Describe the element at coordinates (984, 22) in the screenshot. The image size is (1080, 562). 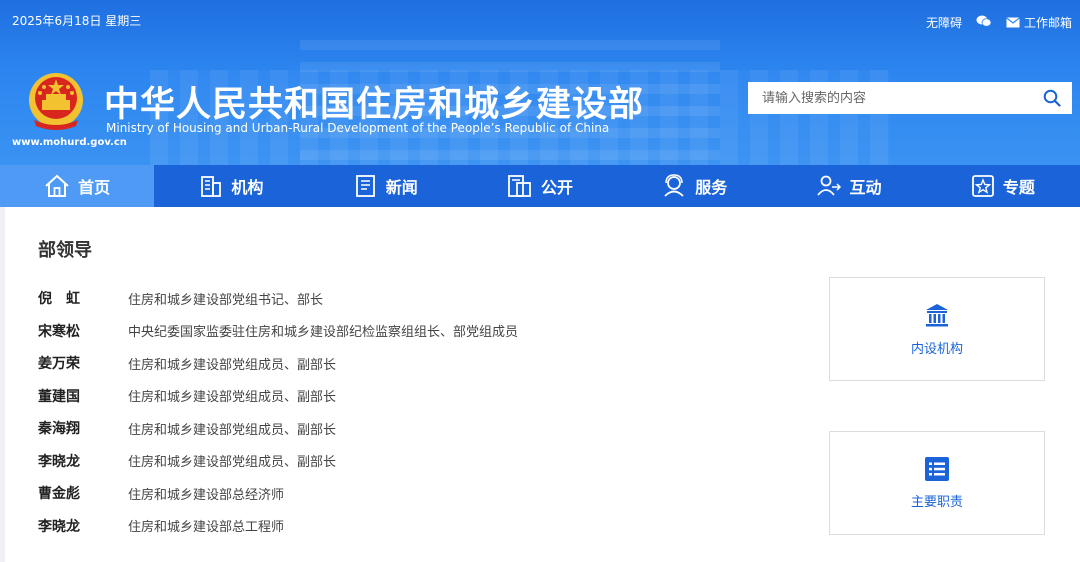
I see `wechat-icon` at that location.